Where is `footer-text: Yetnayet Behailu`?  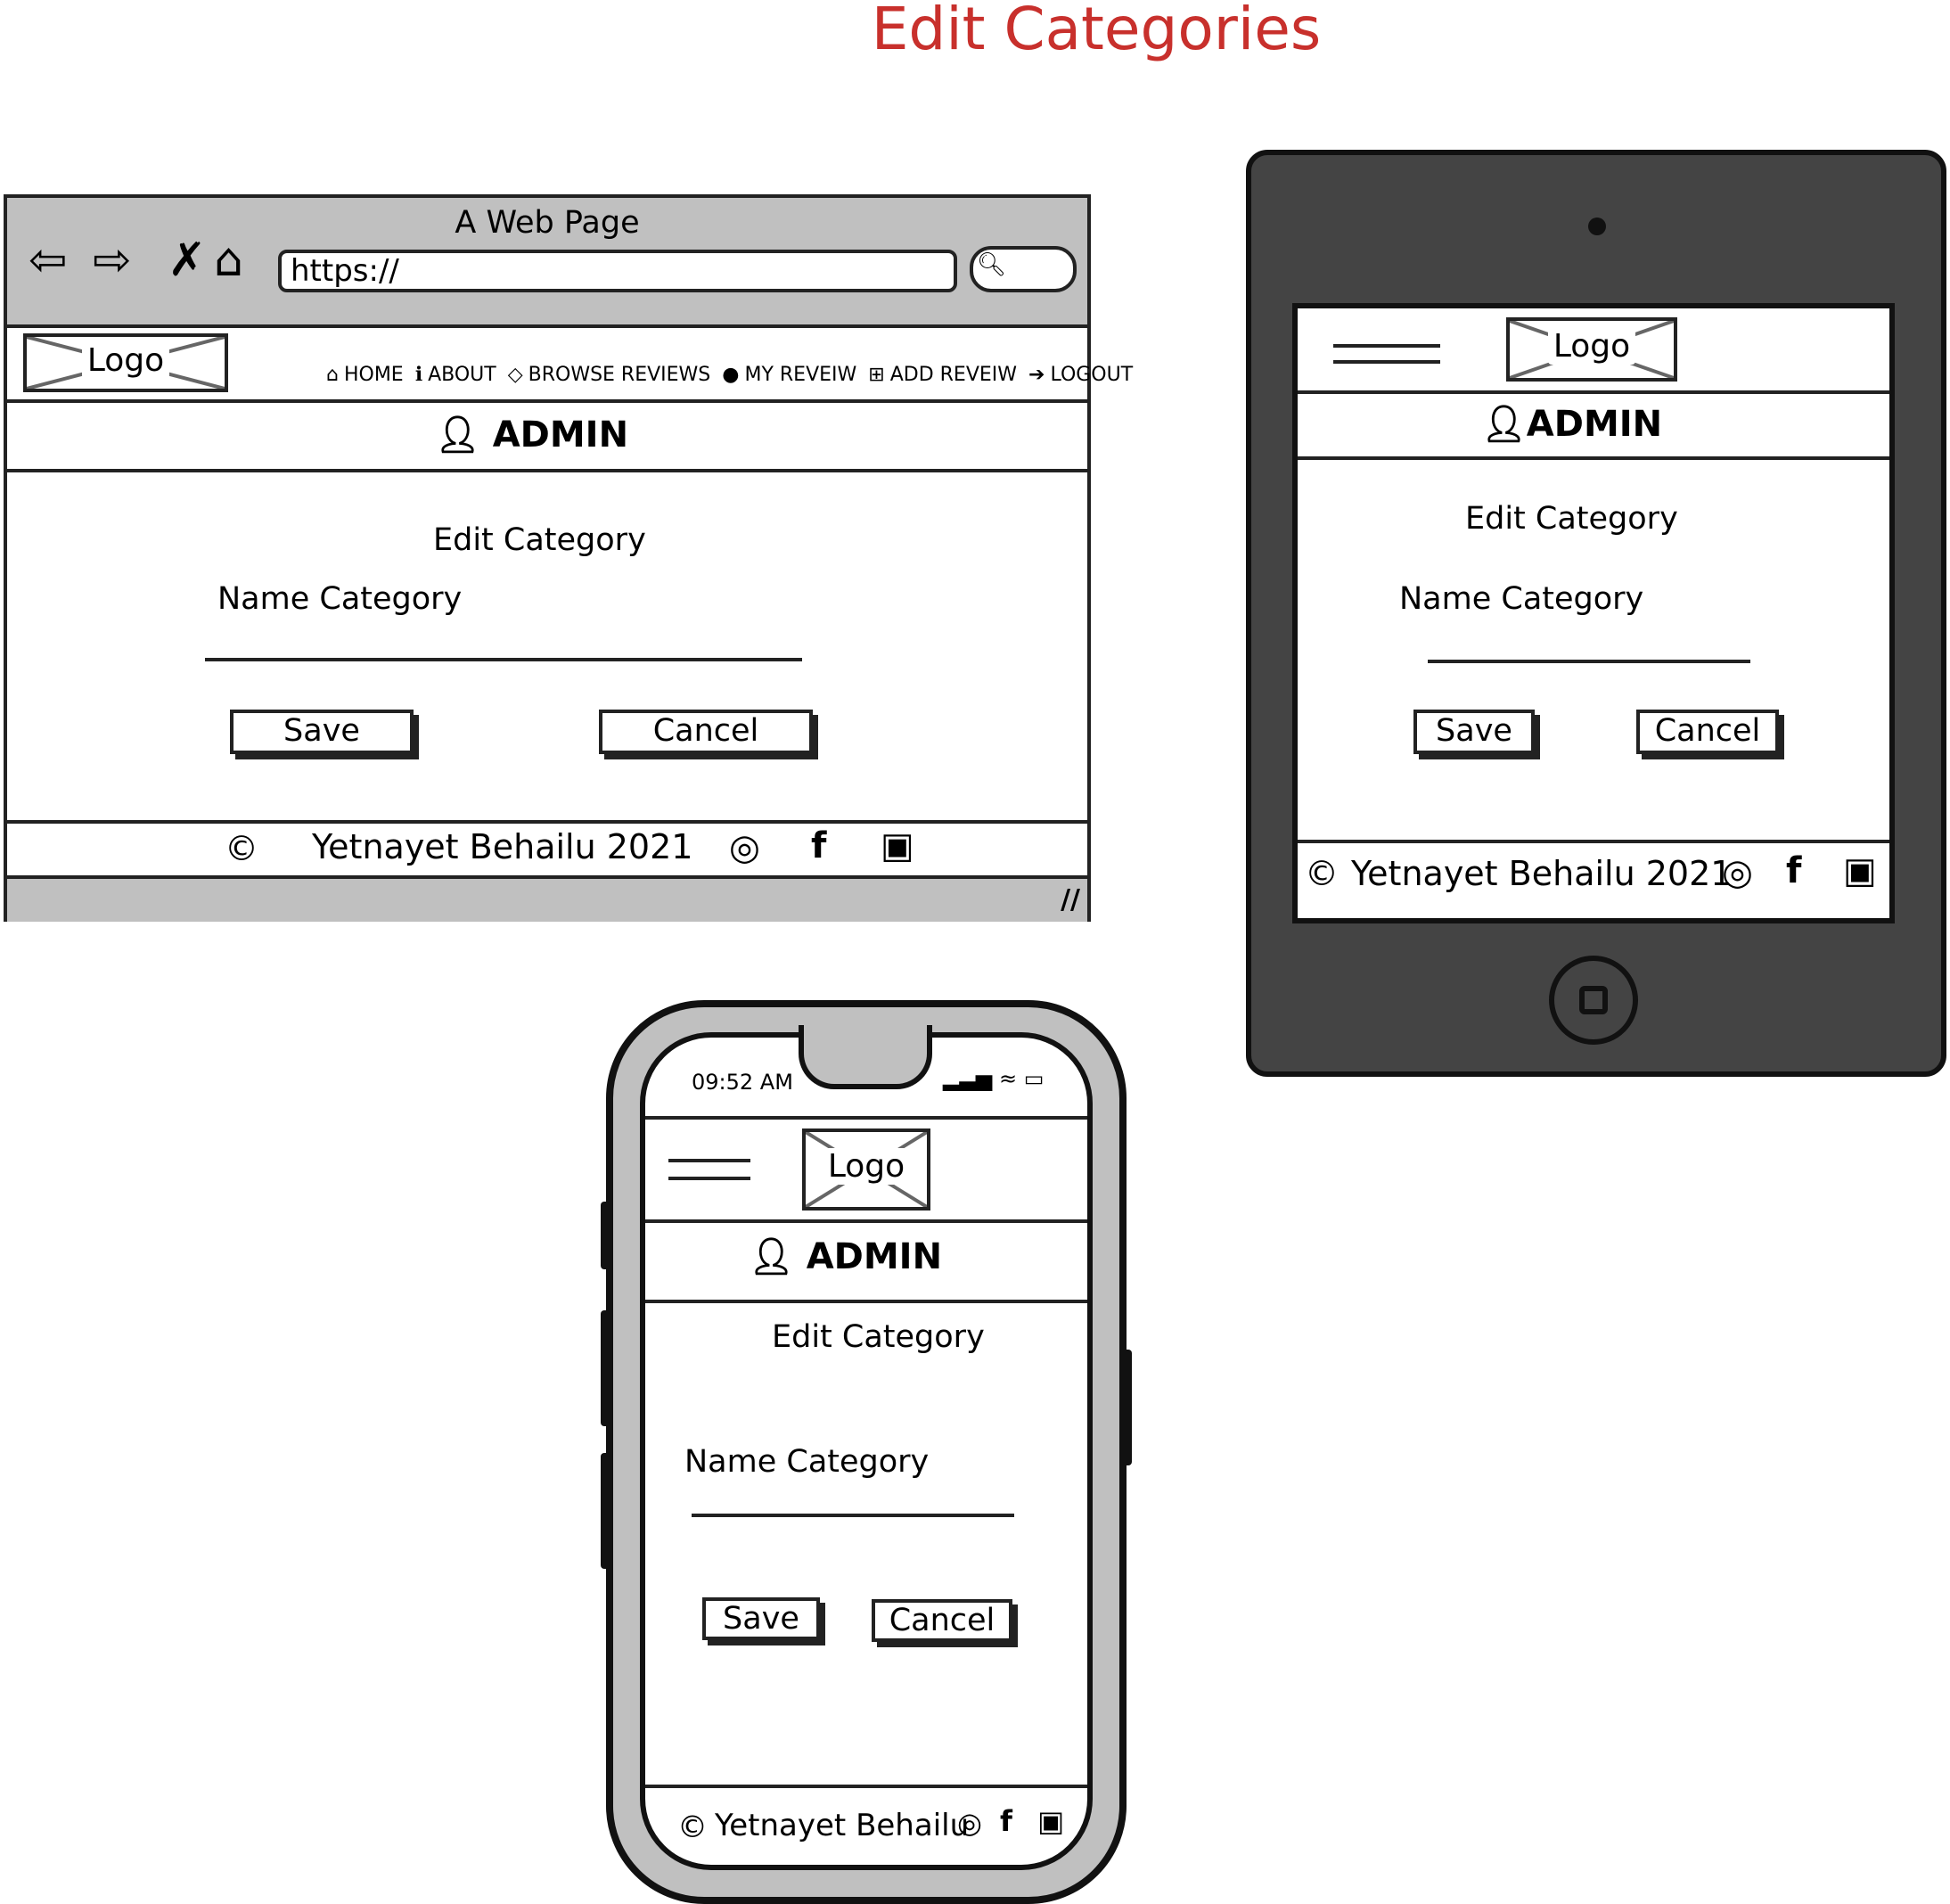
footer-text: Yetnayet Behailu is located at coordinates (842, 1825).